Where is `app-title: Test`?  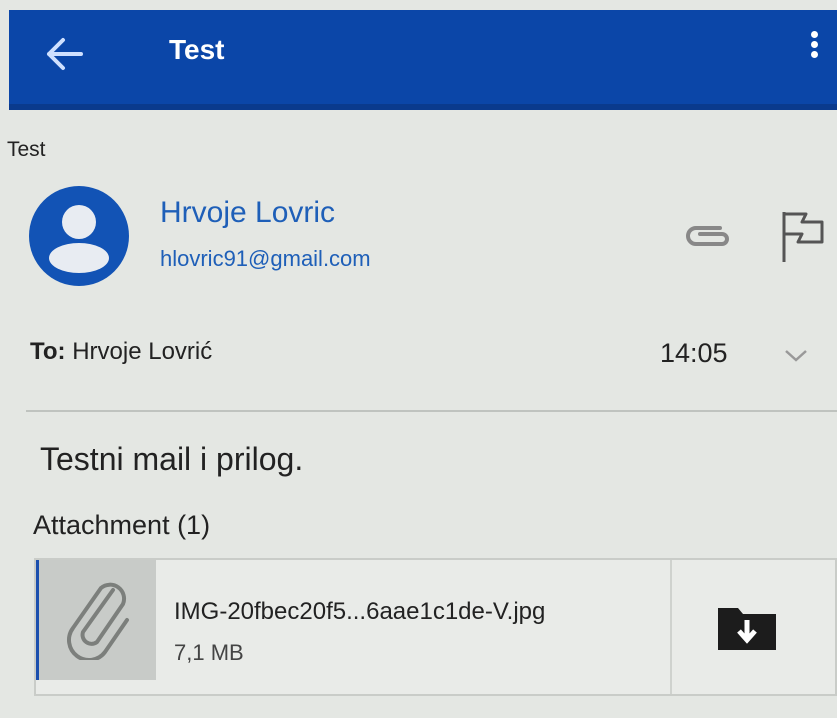 app-title: Test is located at coordinates (197, 49).